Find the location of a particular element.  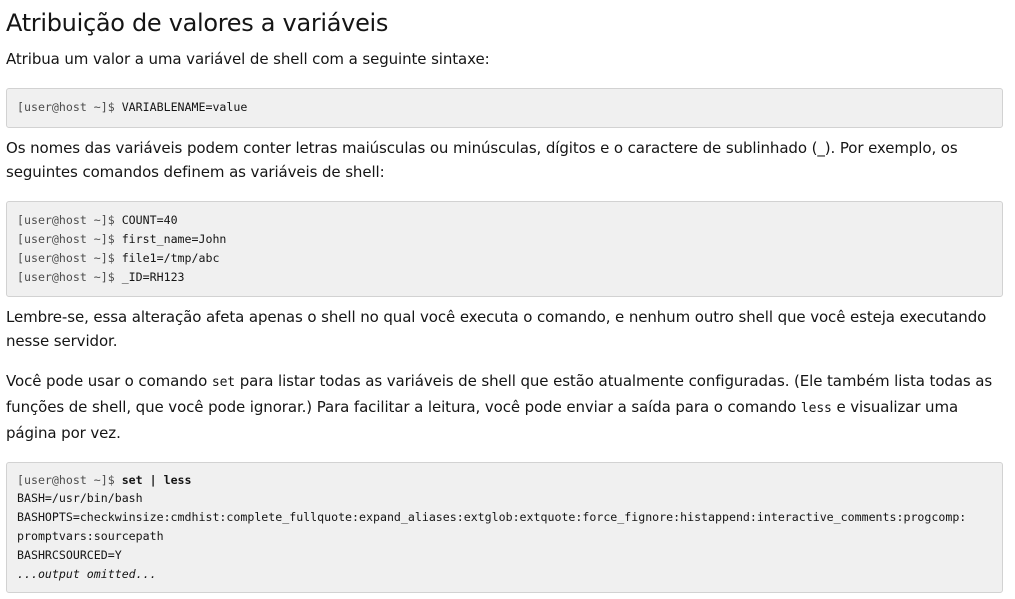

code-line: [user@host ~]$ set | less is located at coordinates (504, 480).